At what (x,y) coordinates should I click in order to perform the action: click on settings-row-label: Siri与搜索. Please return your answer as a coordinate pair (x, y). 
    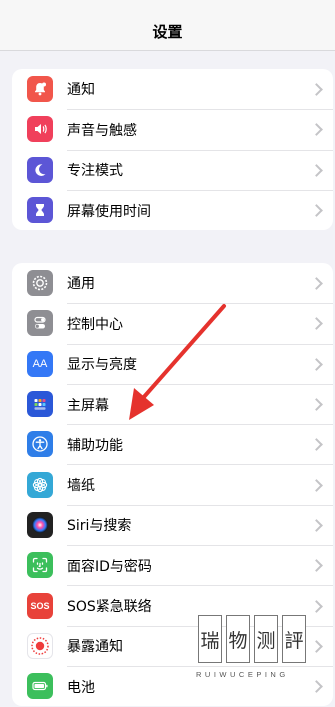
    Looking at the image, I should click on (99, 526).